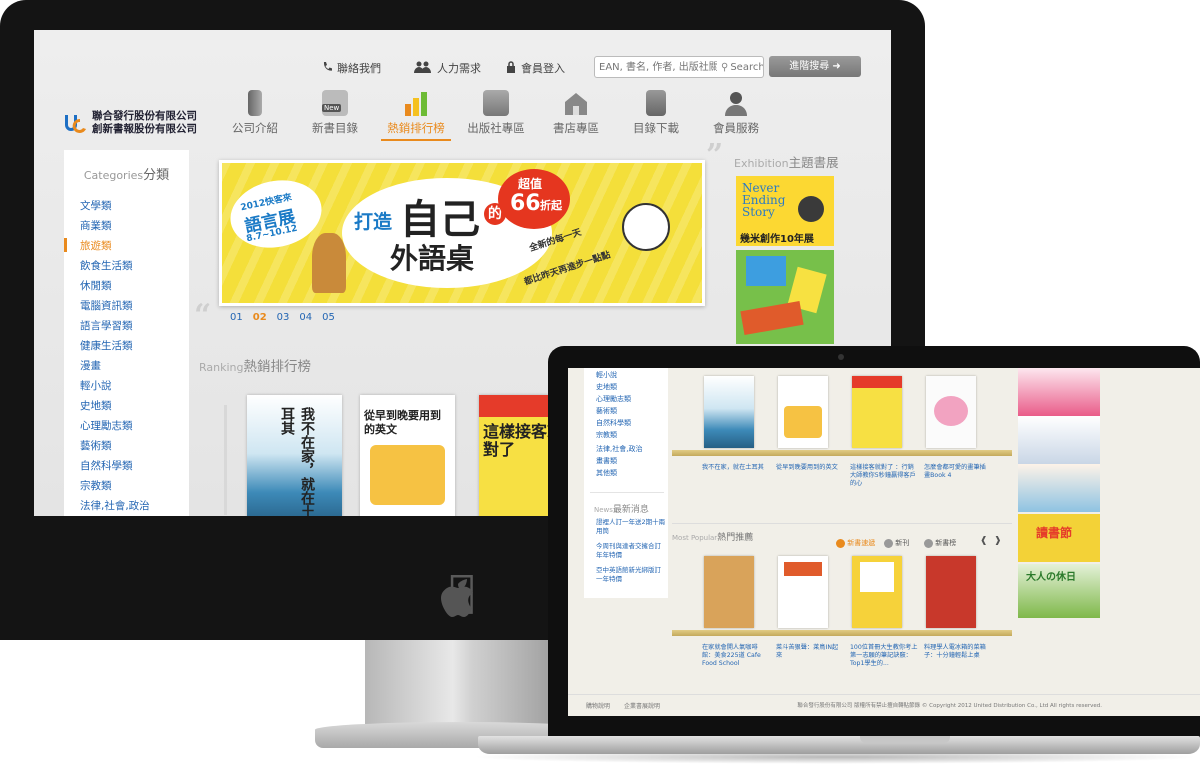 This screenshot has width=1200, height=770. I want to click on ranking-title: Ranking熱銷排行榜, so click(255, 365).